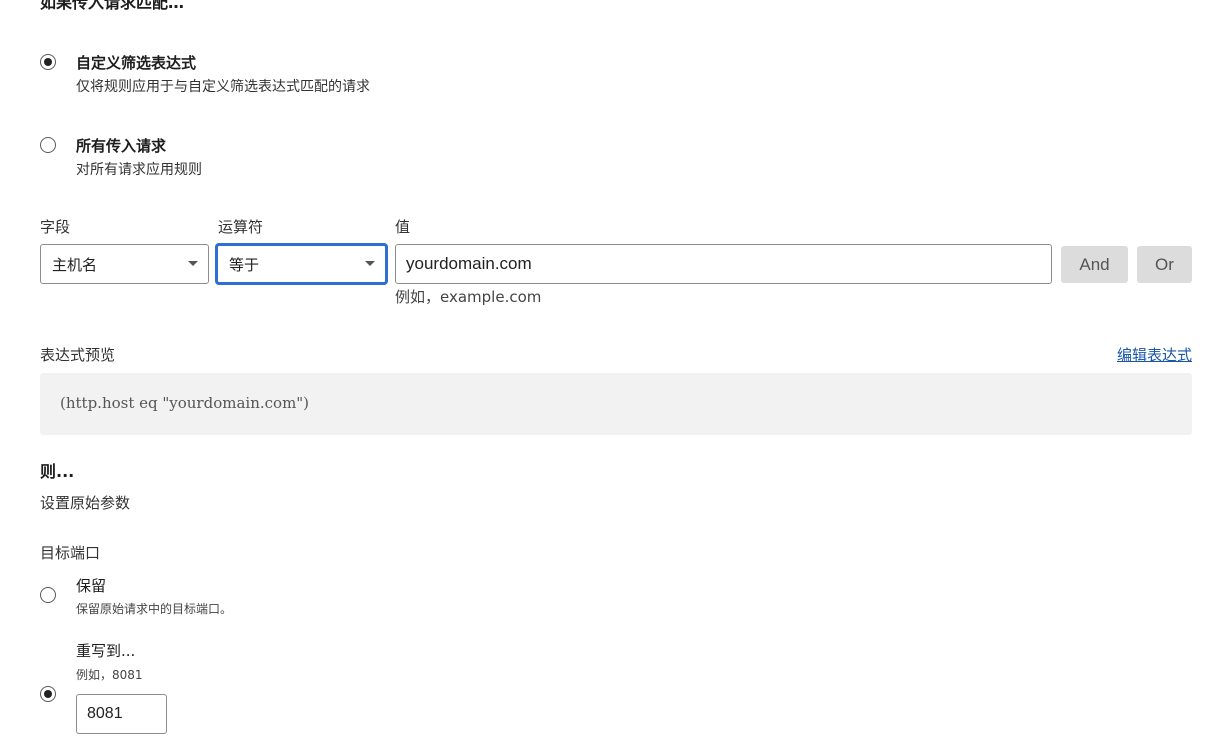  Describe the element at coordinates (1164, 264) in the screenshot. I see `or-button: Or` at that location.